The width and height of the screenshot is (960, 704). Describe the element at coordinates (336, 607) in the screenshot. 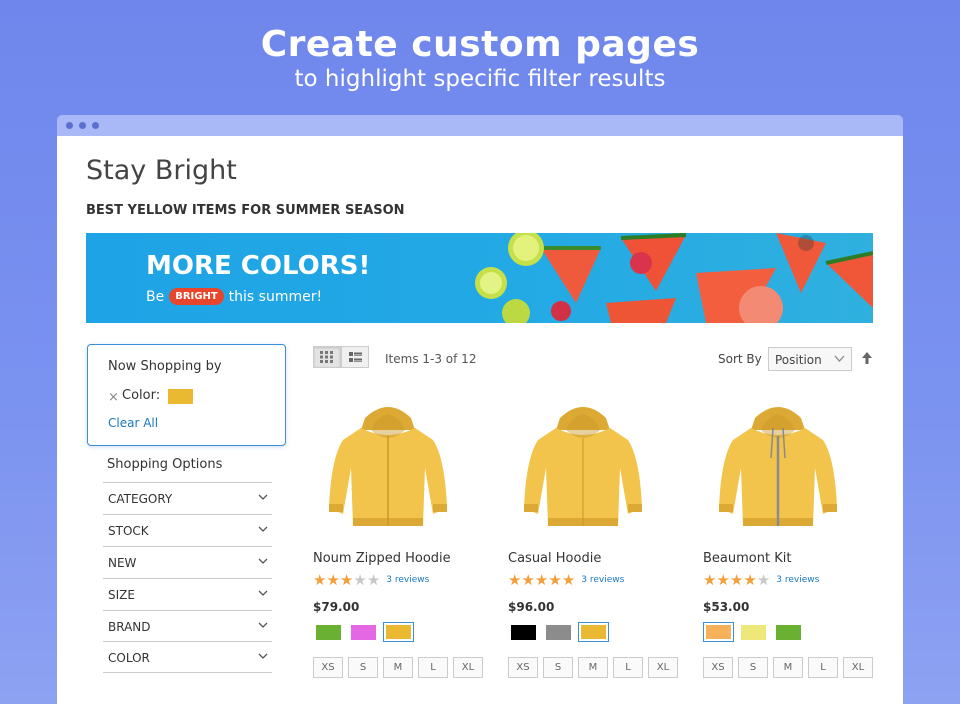

I see `product-price: $79.00` at that location.